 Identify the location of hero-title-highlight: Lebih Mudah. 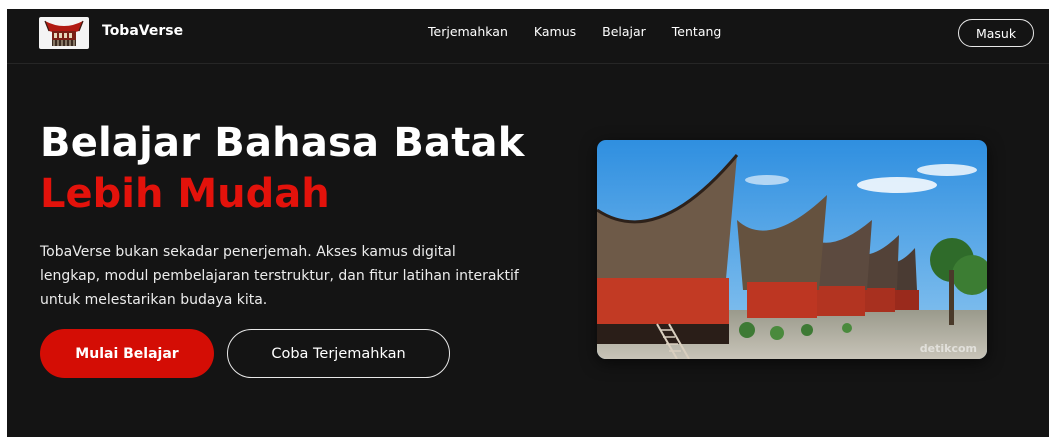
(185, 194).